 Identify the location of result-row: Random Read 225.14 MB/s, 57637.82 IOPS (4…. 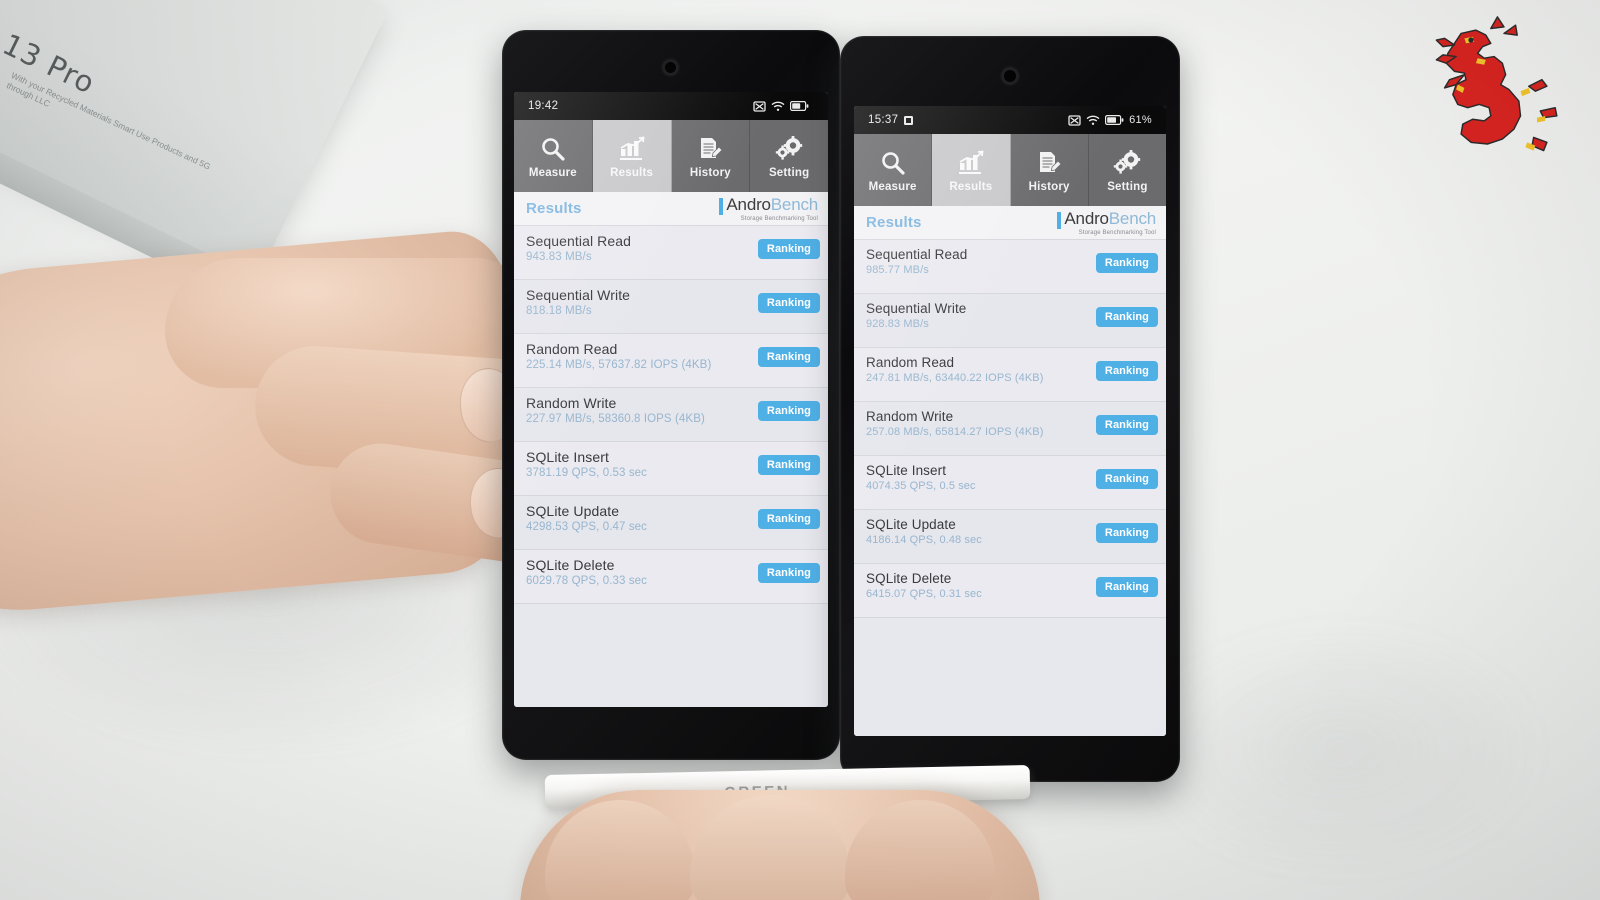
(671, 361).